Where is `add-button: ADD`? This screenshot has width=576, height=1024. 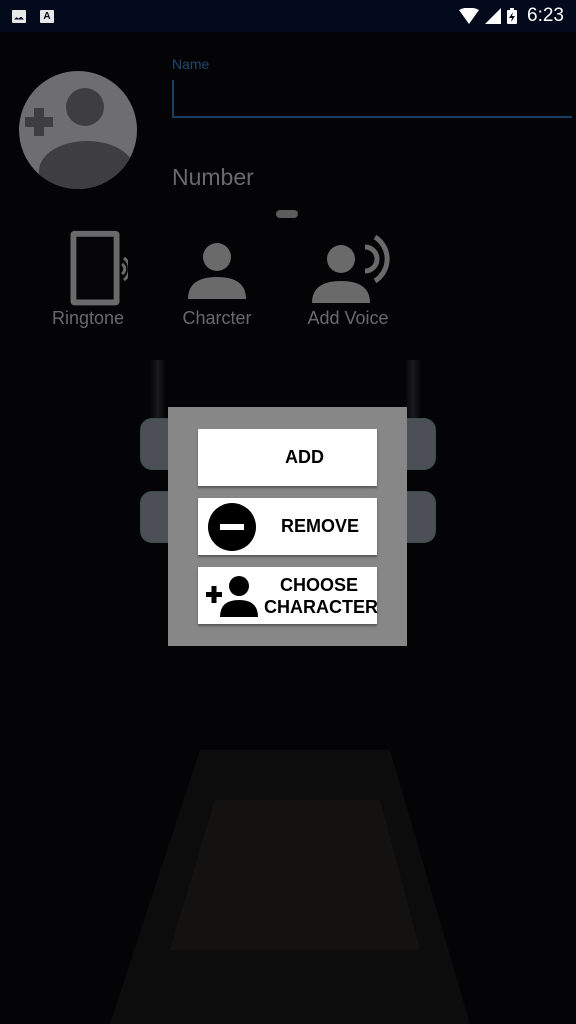 add-button: ADD is located at coordinates (287, 457).